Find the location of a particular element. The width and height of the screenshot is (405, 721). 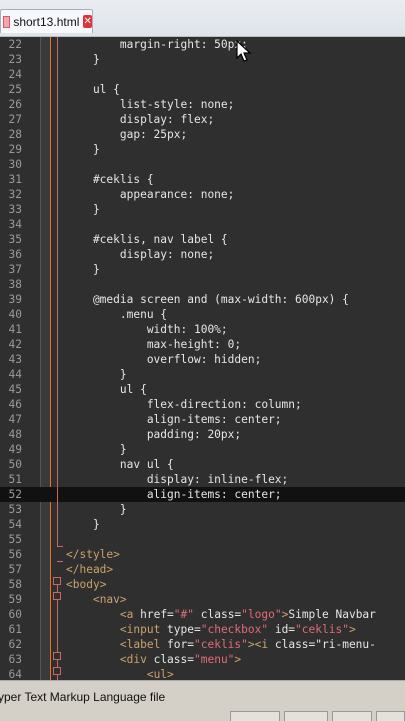

code-text: appearance: none; is located at coordinates (150, 194).